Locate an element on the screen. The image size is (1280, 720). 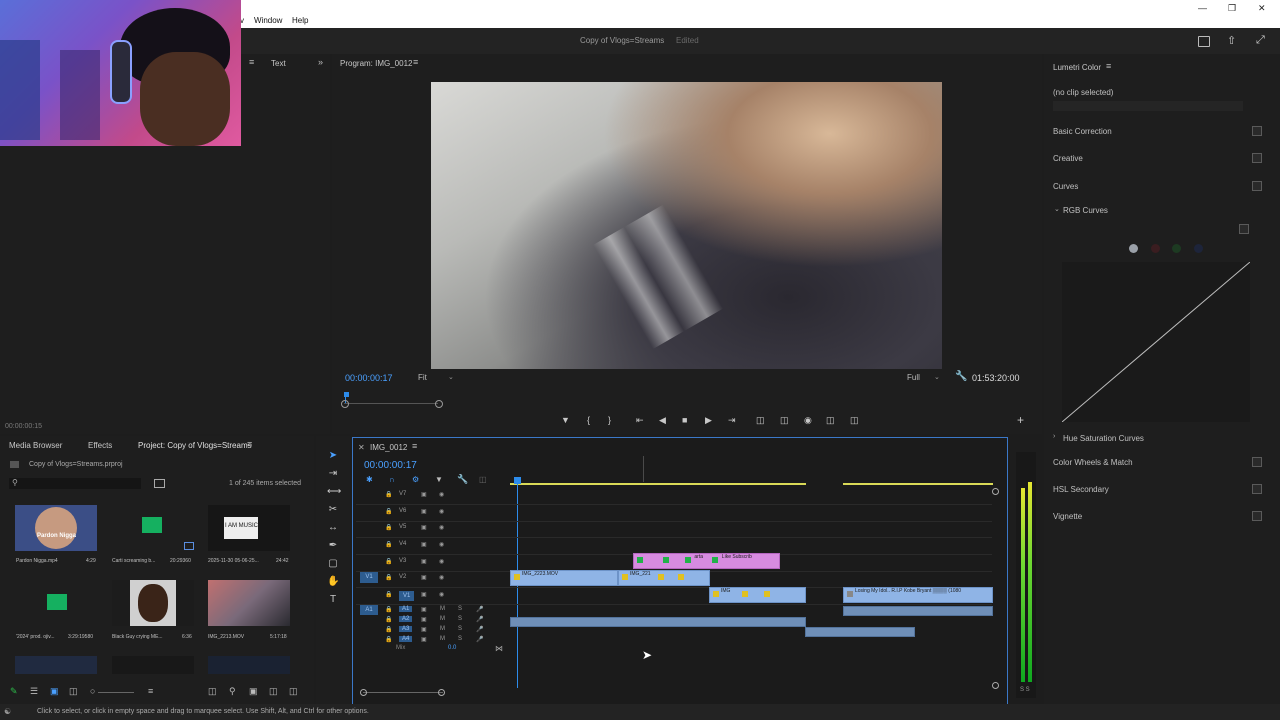
video-track-label: V5 is located at coordinates (402, 527).